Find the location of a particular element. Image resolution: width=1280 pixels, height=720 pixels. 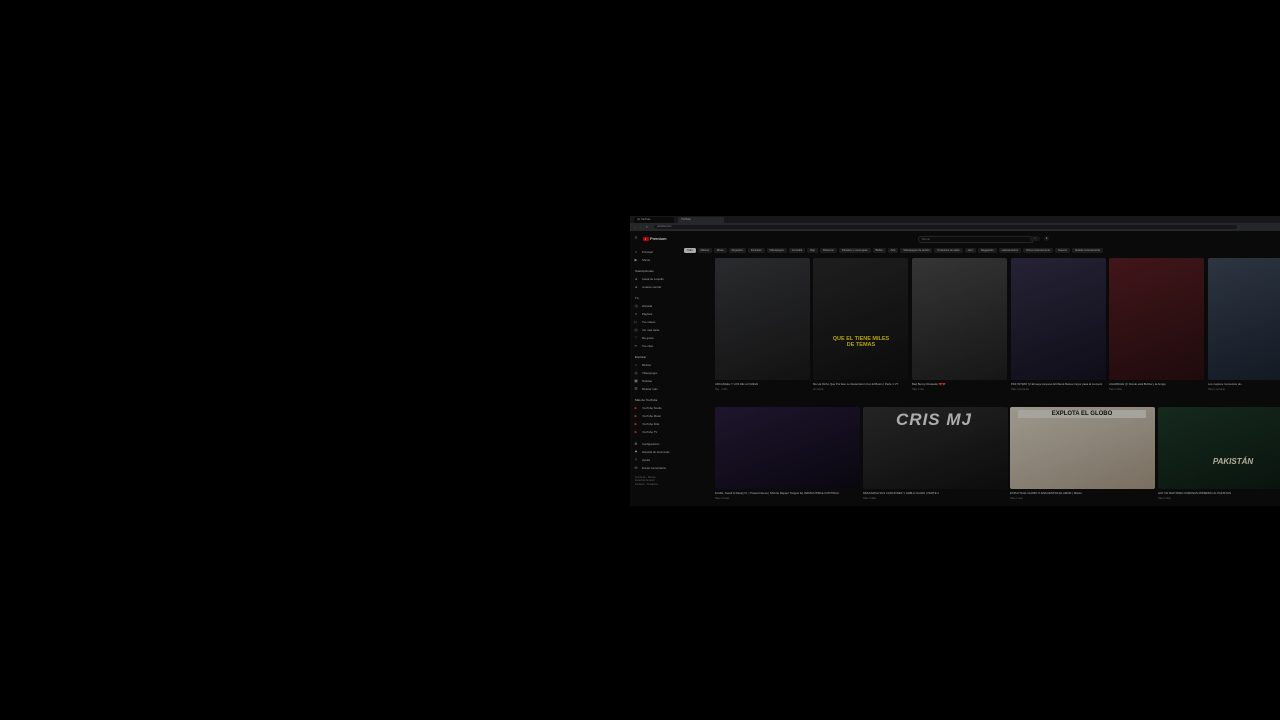

filter-chip: Pasteles y merengues is located at coordinates (854, 250).